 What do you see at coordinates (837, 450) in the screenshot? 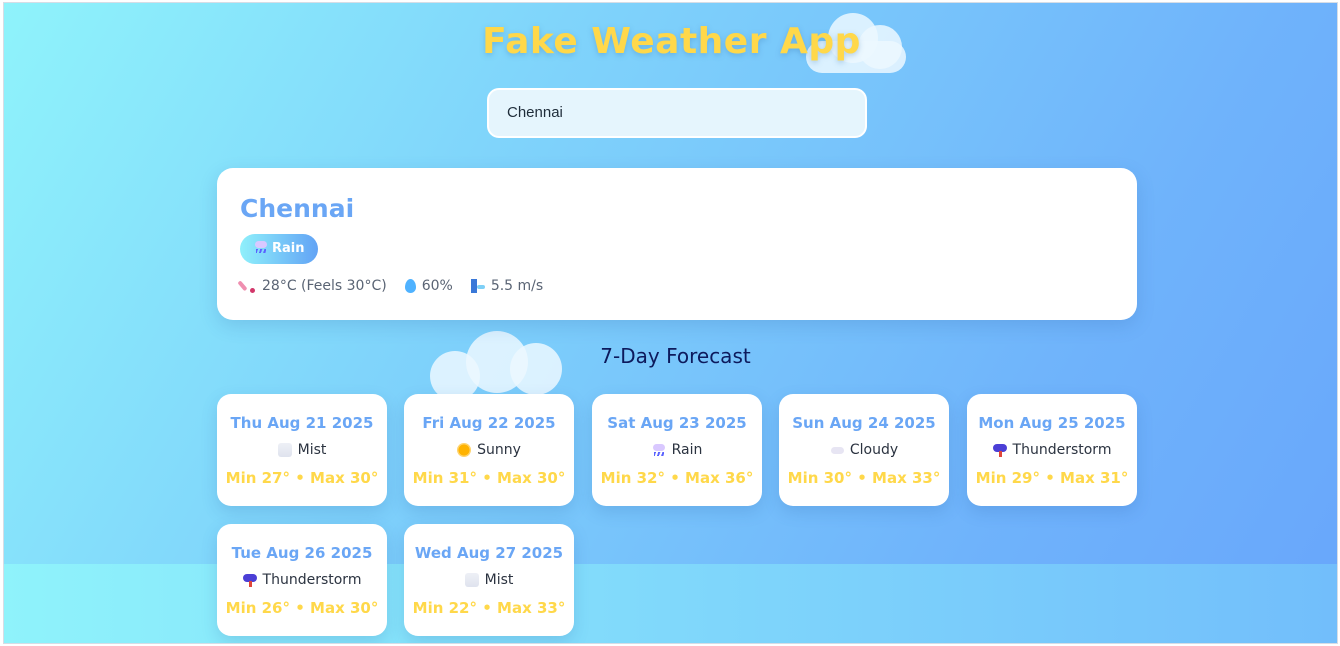
I see `cloud-icon` at bounding box center [837, 450].